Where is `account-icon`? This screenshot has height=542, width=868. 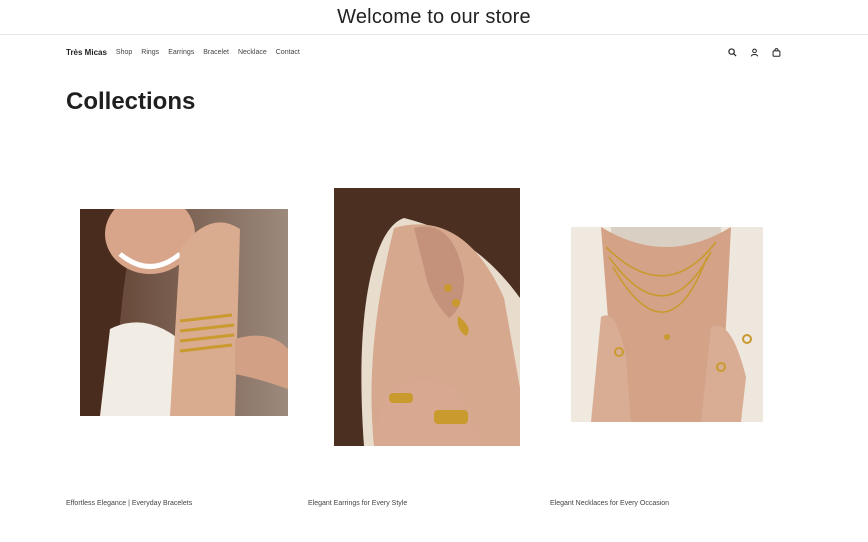
account-icon is located at coordinates (754, 52).